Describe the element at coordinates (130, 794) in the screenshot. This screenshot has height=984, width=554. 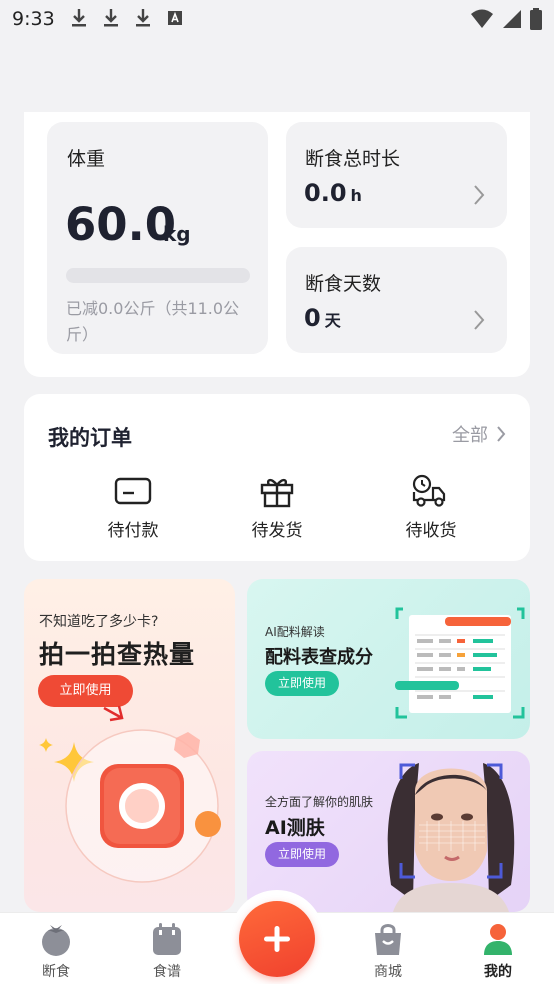
I see `camera-illustration-icon` at that location.